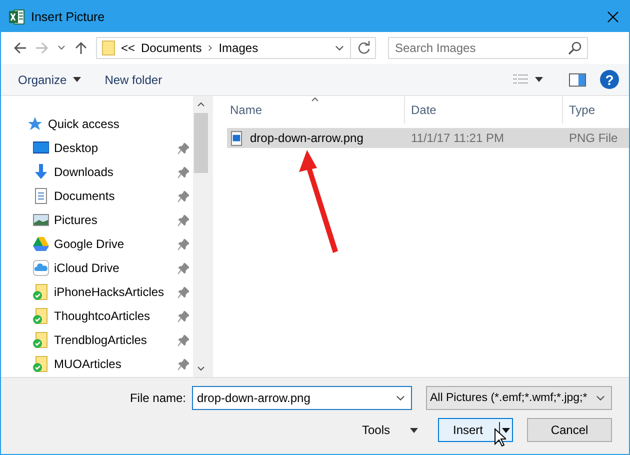 This screenshot has height=455, width=630. What do you see at coordinates (20, 48) in the screenshot?
I see `back-arrow-icon` at bounding box center [20, 48].